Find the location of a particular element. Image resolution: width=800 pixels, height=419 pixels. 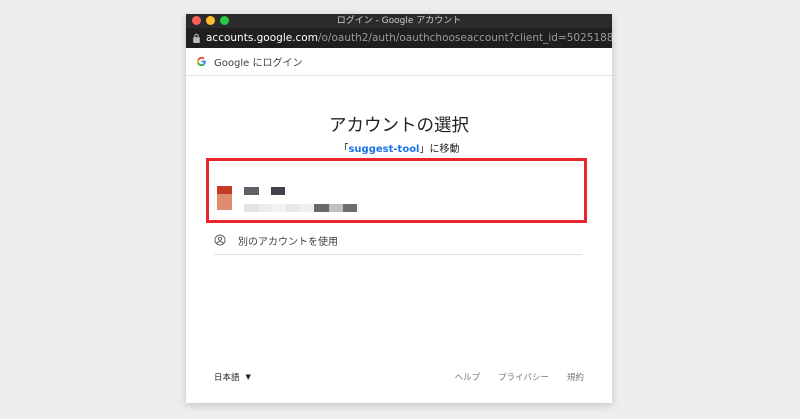

footer-links: ヘルプ プライバシー 規約 is located at coordinates (519, 377).